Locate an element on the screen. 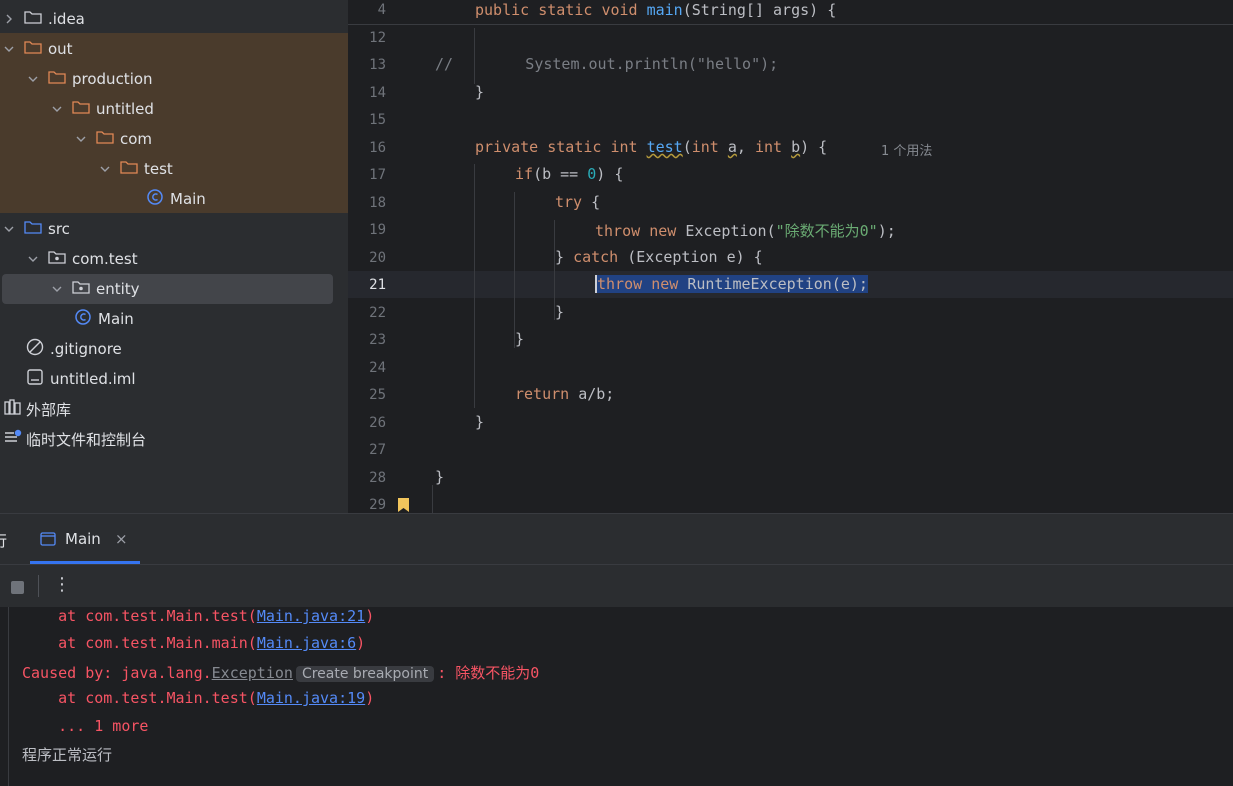 Image resolution: width=1233 pixels, height=786 pixels. line-number: 18 is located at coordinates (377, 203).